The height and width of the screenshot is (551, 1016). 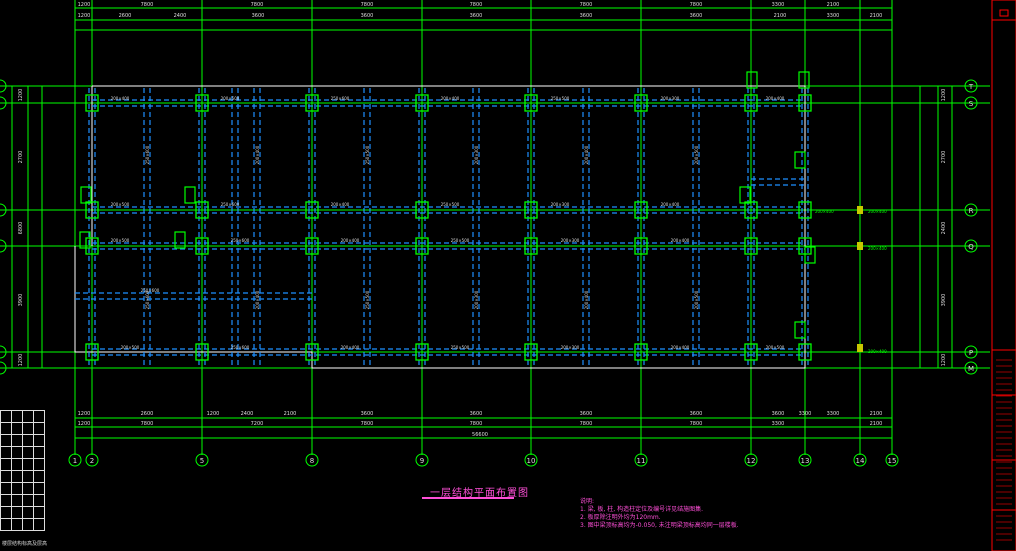 What do you see at coordinates (147, 414) in the screenshot?
I see `dimension-text-bottom: 2600` at bounding box center [147, 414].